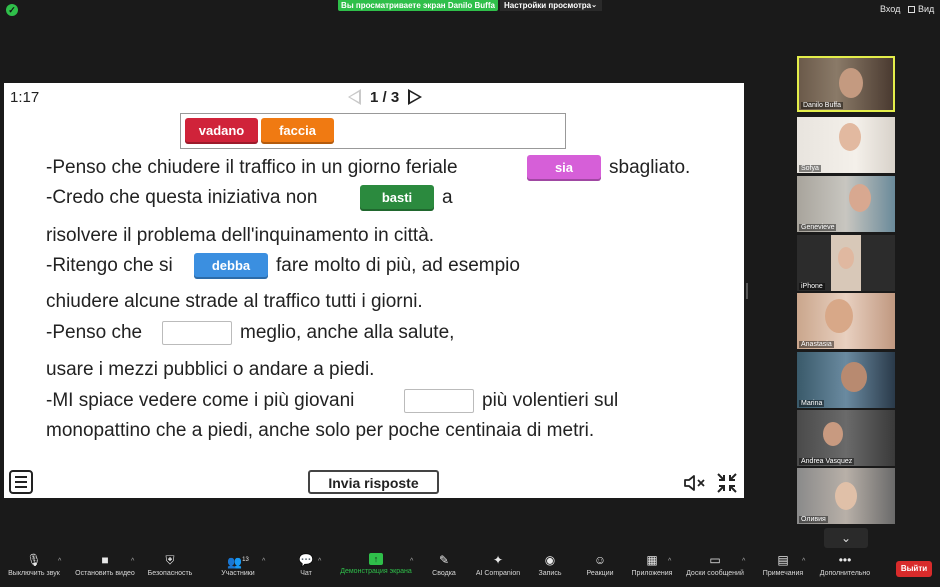 The image size is (940, 587). I want to click on view-label: Вид, so click(926, 9).